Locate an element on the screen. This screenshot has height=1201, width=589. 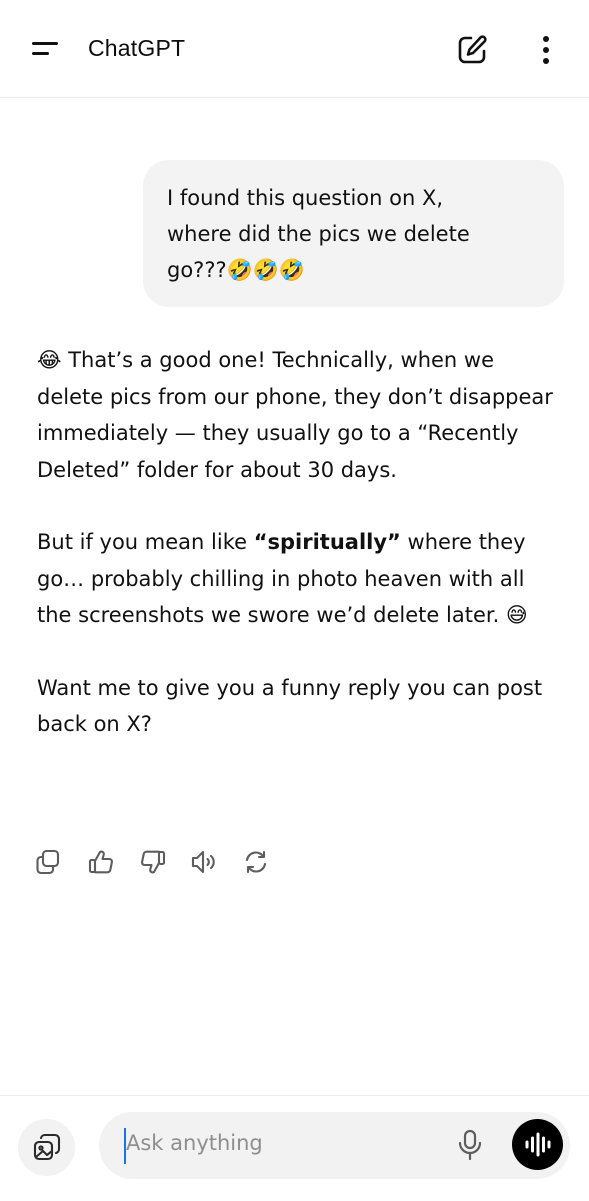
new-chat-edit-icon is located at coordinates (472, 49).